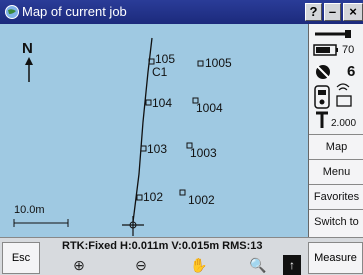 The height and width of the screenshot is (275, 363). I want to click on help-button: ?, so click(313, 12).